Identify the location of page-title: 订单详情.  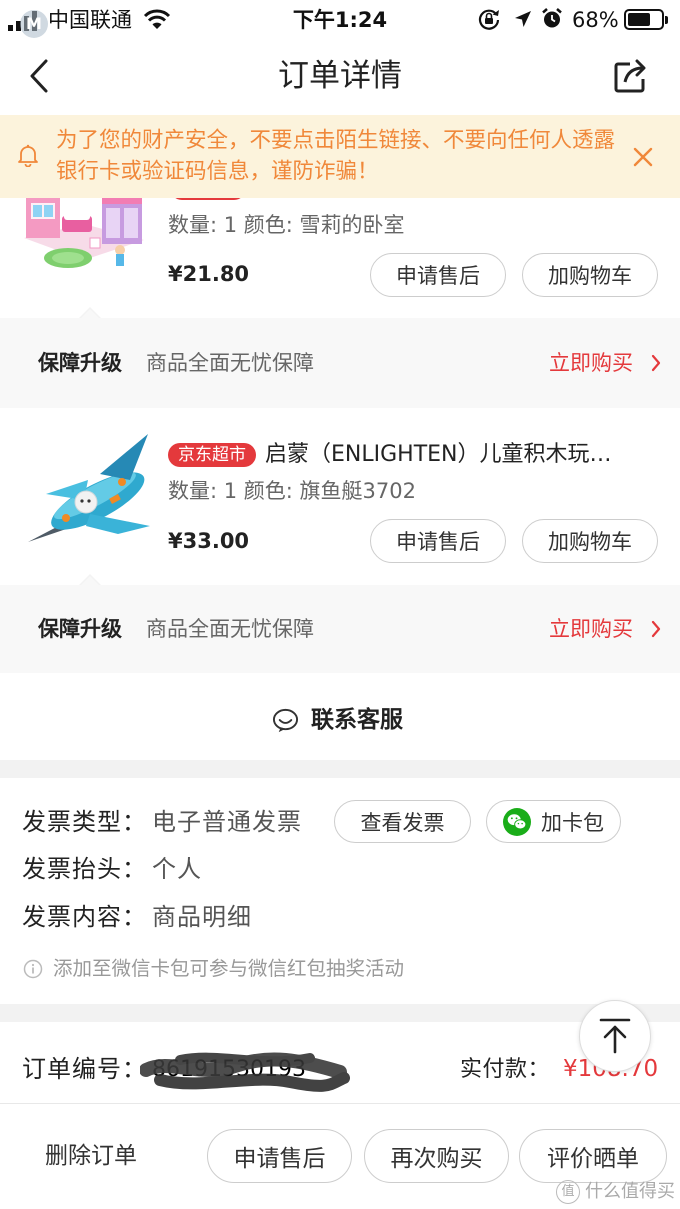
(340, 76).